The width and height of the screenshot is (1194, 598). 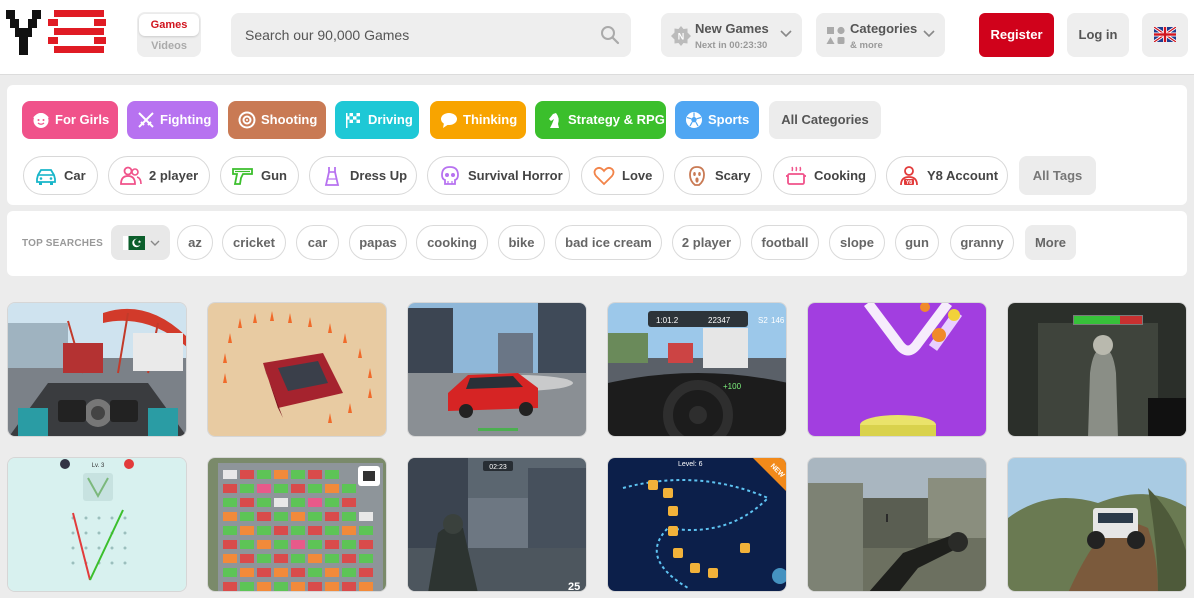 What do you see at coordinates (694, 120) in the screenshot?
I see `soccer-ball-icon` at bounding box center [694, 120].